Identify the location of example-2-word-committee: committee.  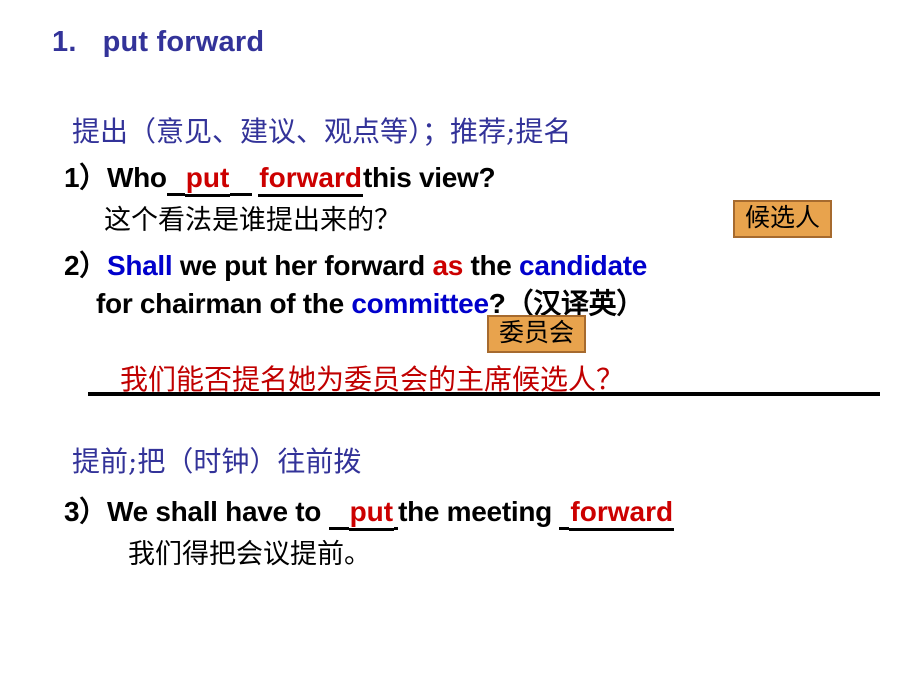
(420, 303).